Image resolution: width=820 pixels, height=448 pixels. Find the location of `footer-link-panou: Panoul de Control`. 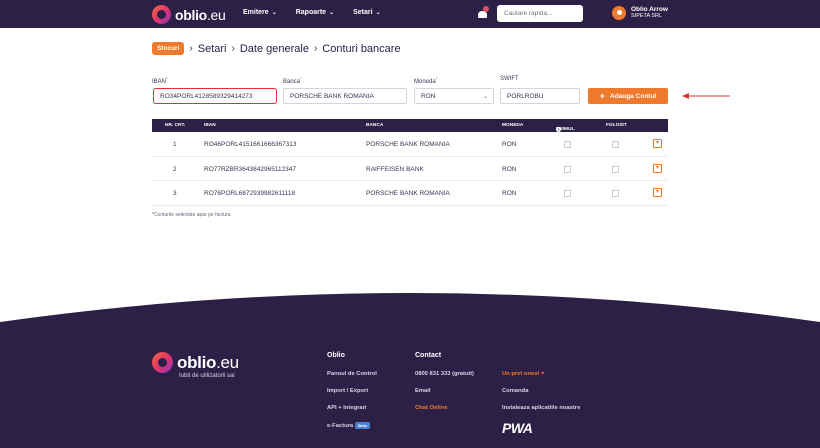

footer-link-panou: Panoul de Control is located at coordinates (352, 374).